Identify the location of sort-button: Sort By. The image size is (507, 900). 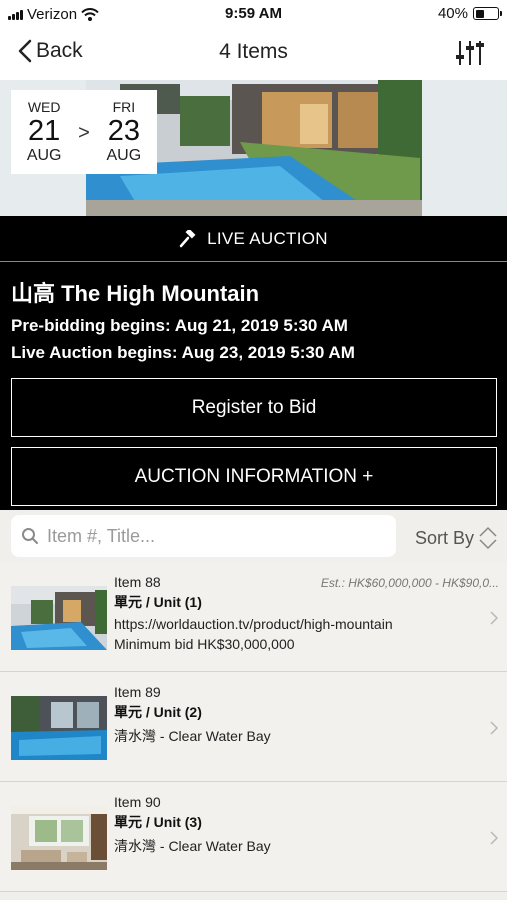
(456, 538).